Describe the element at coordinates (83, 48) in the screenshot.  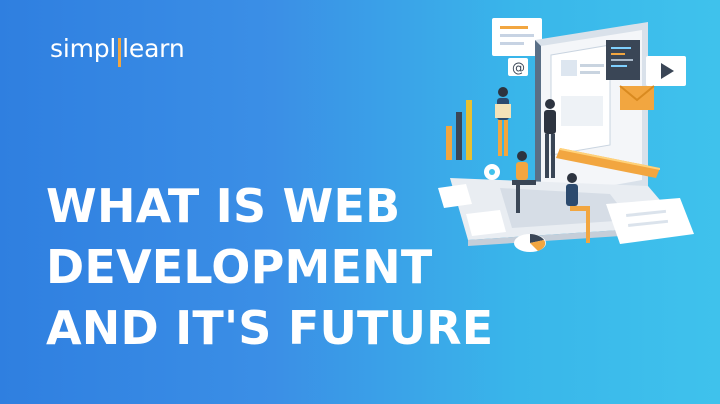
I see `logo-text-left: simpl` at that location.